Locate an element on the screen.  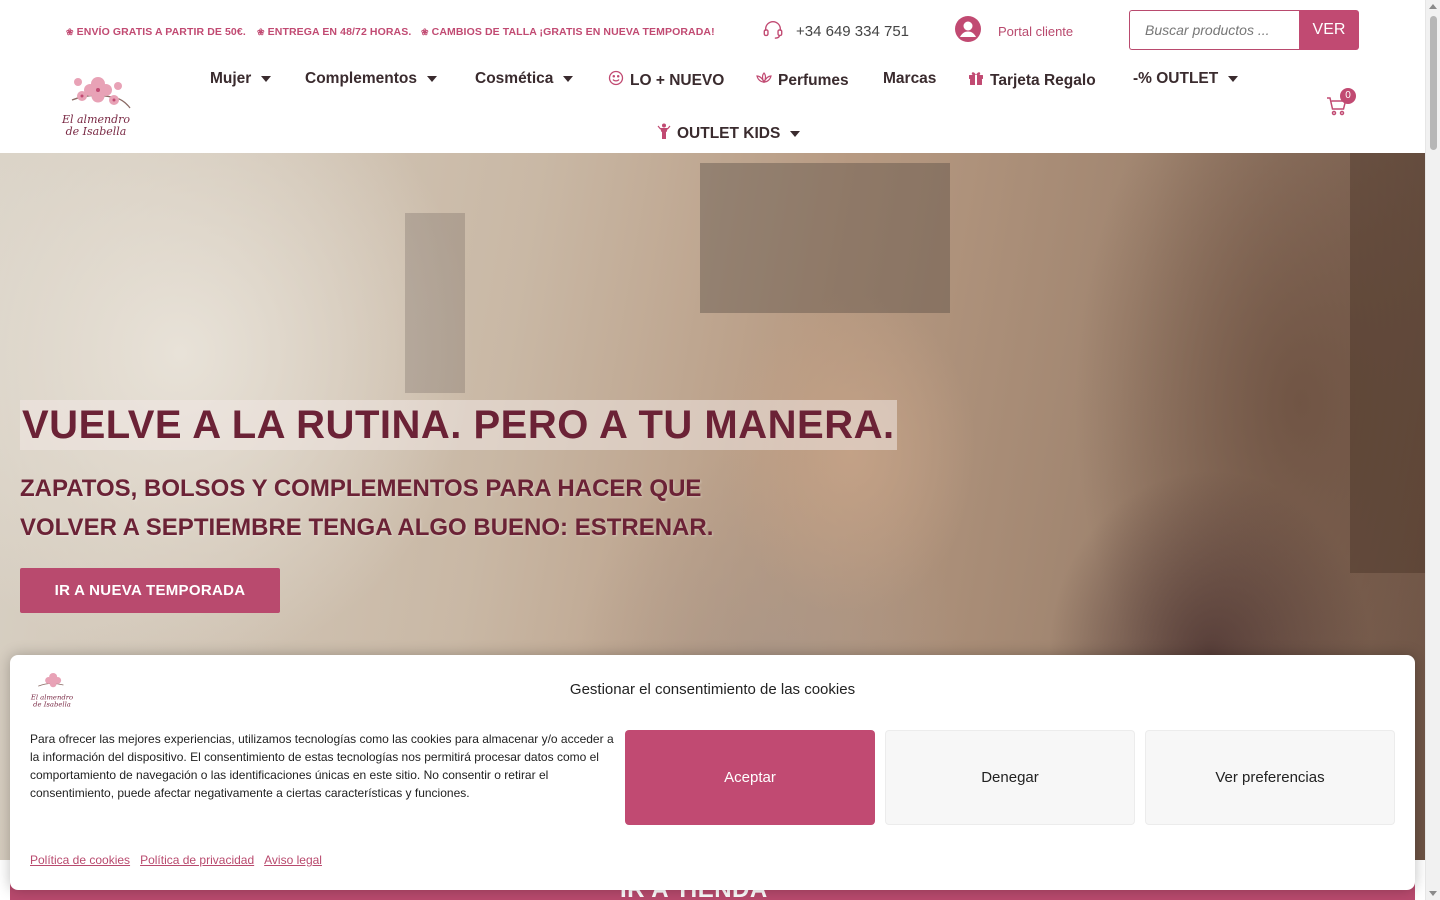
gift-icon is located at coordinates (976, 80).